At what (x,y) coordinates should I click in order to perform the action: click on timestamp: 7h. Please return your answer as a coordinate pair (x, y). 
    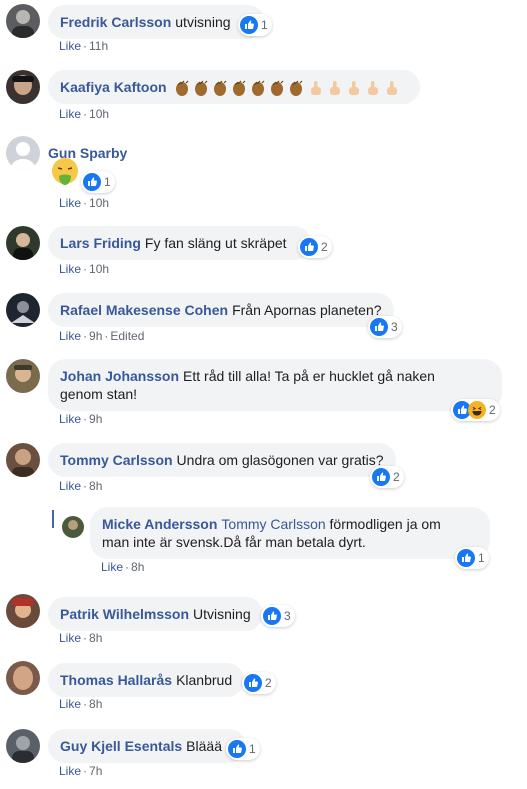
    Looking at the image, I should click on (95, 771).